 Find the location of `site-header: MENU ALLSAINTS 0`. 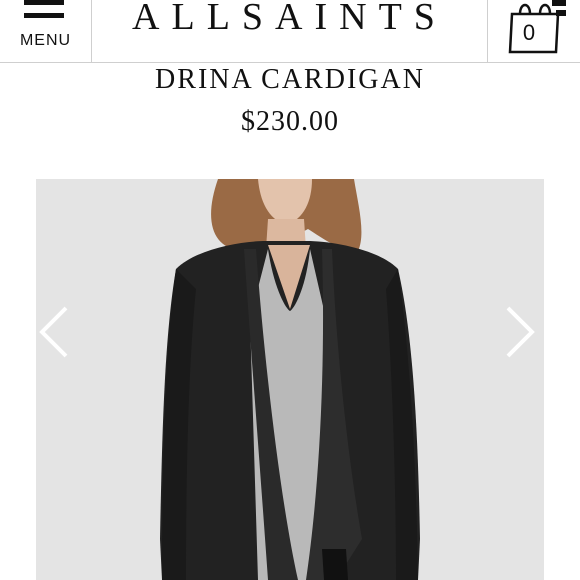

site-header: MENU ALLSAINTS 0 is located at coordinates (290, 31).